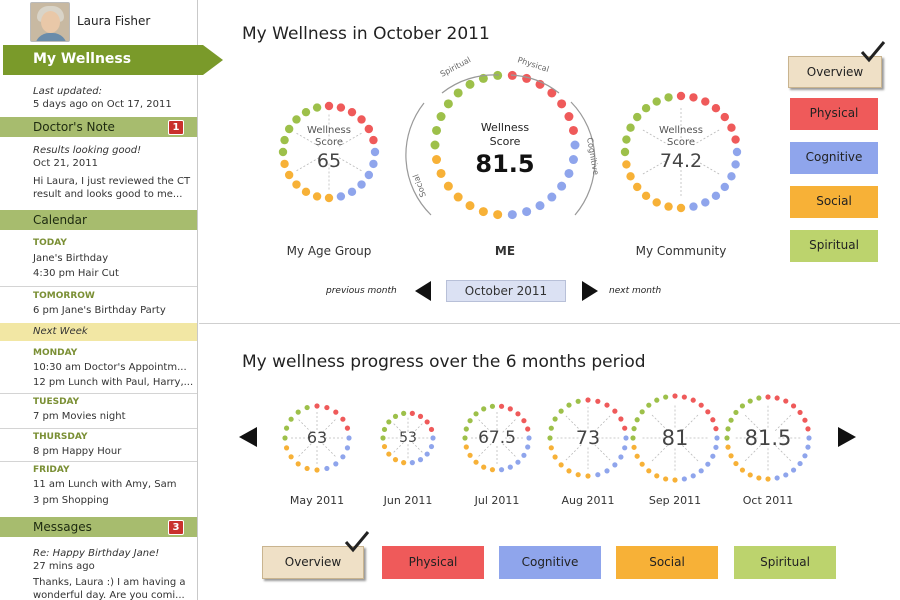 The height and width of the screenshot is (600, 900). What do you see at coordinates (497, 500) in the screenshot?
I see `progress-month-label: Jul 2011` at bounding box center [497, 500].